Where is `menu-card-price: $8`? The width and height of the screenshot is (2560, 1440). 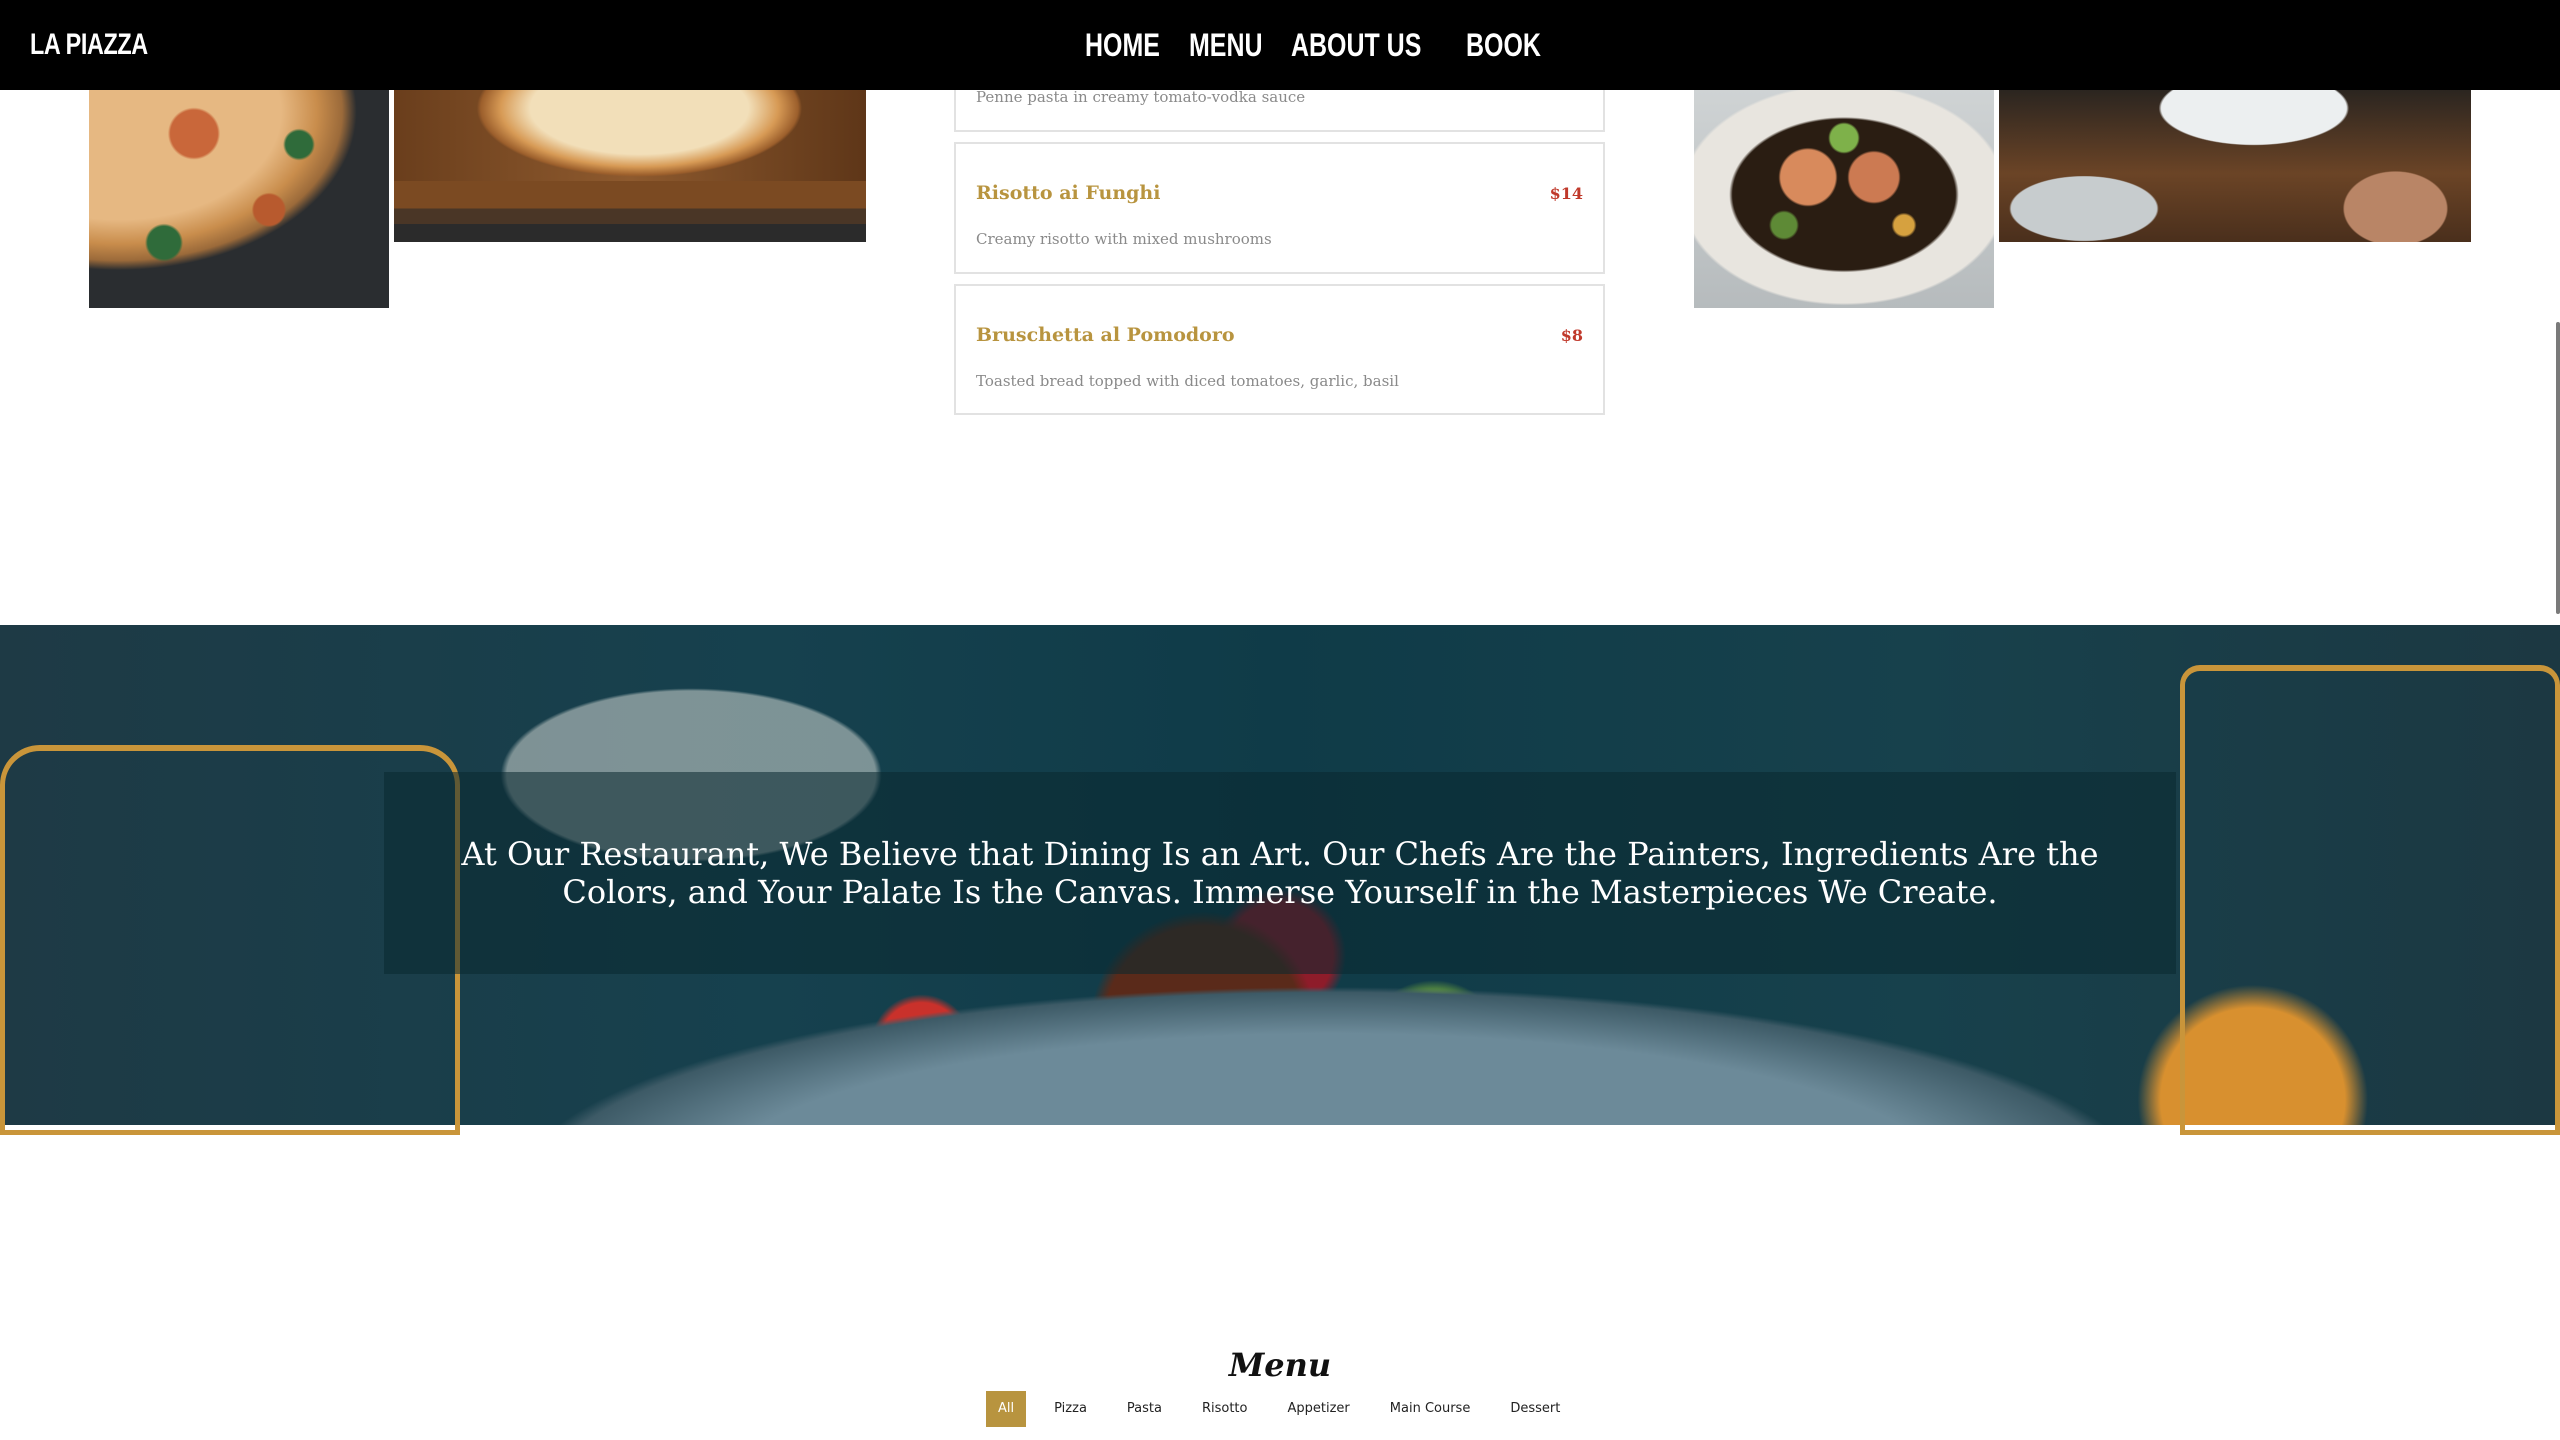 menu-card-price: $8 is located at coordinates (1571, 335).